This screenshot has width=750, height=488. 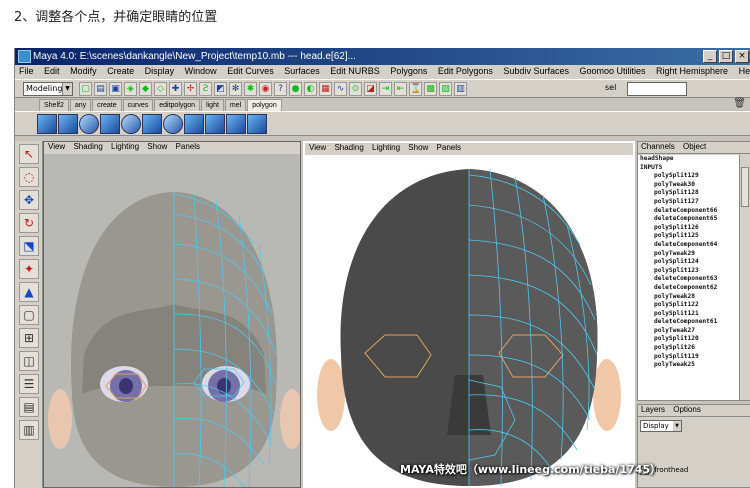 I want to click on poly-sphere-icon, so click(x=89, y=124).